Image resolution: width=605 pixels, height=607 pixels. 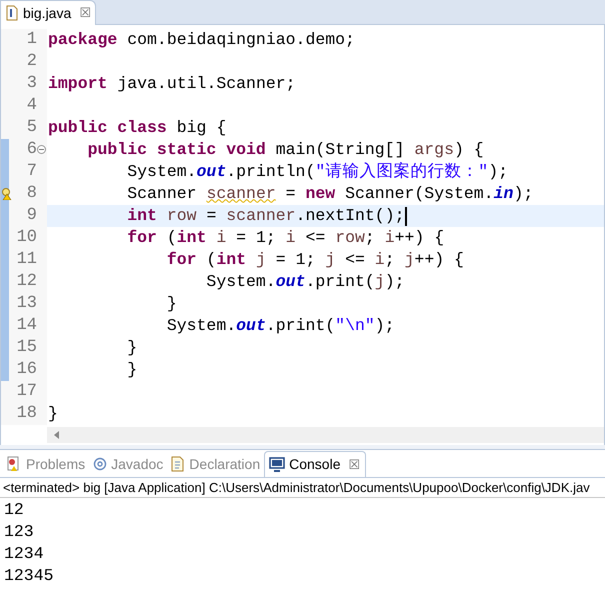 I want to click on line-number: 3, so click(x=31, y=84).